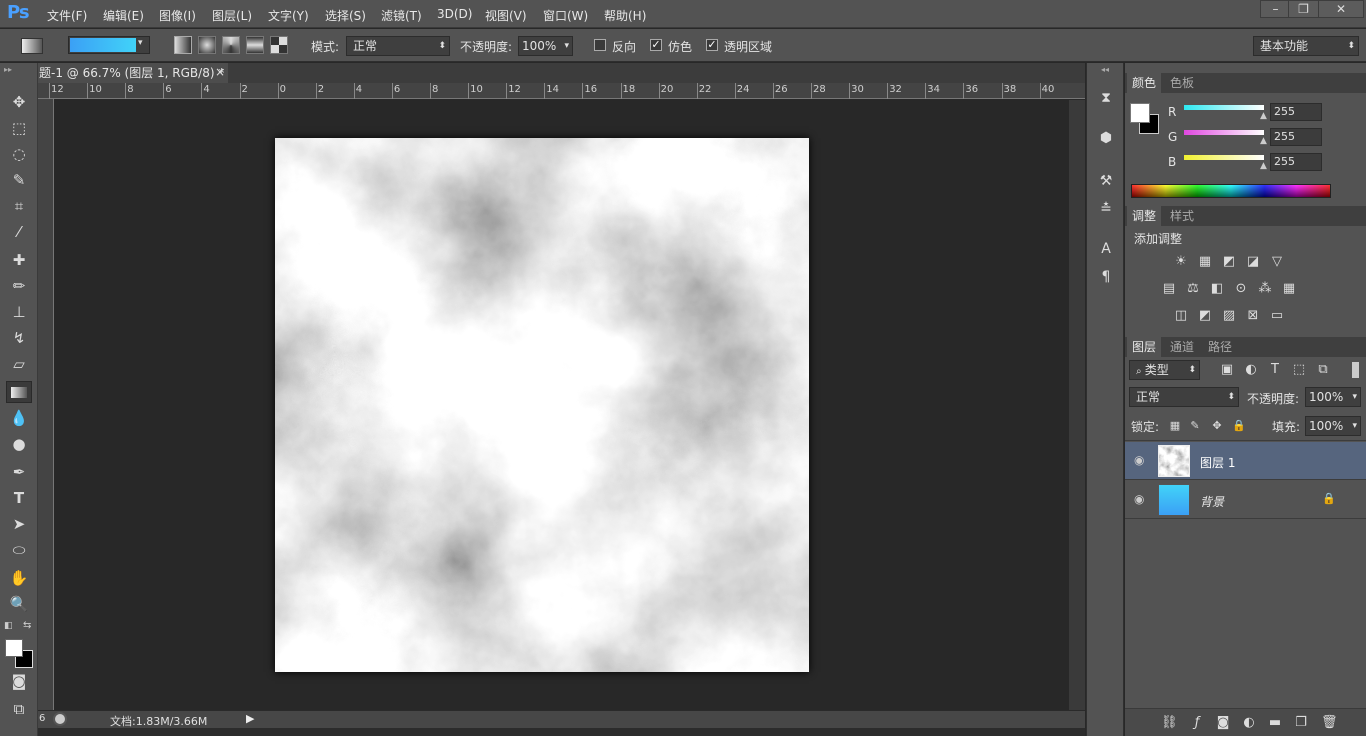  Describe the element at coordinates (1275, 9) in the screenshot. I see `minimize-button: –` at that location.